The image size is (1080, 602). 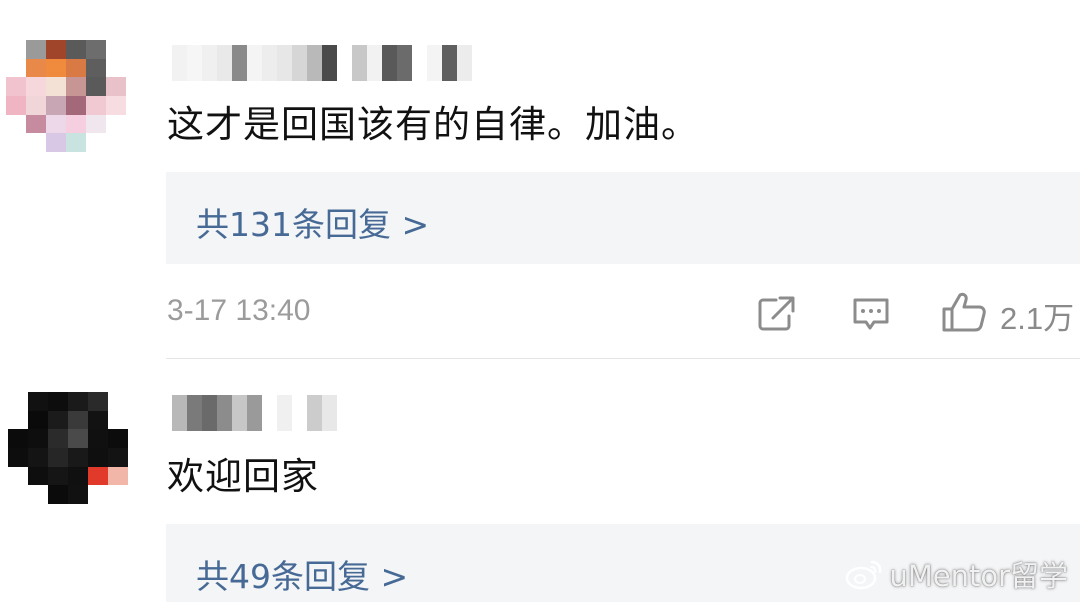 I want to click on like-count: 2.1万, so click(x=1037, y=318).